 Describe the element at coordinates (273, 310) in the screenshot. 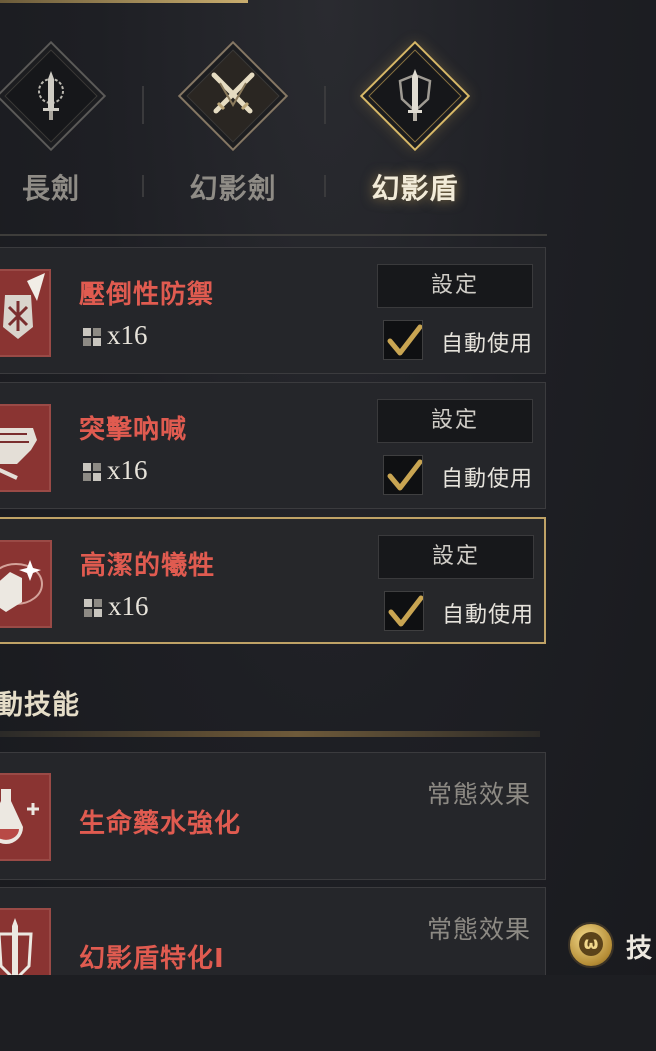

I see `skill-card: 壓倒性防禦 x16 設定 自動使用` at that location.